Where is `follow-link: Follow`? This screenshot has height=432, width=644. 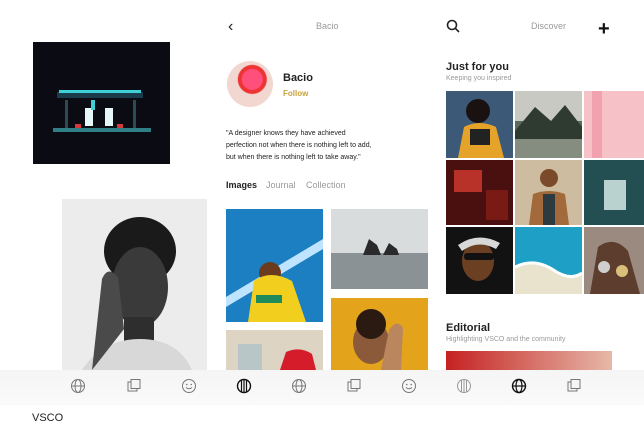 follow-link: Follow is located at coordinates (295, 93).